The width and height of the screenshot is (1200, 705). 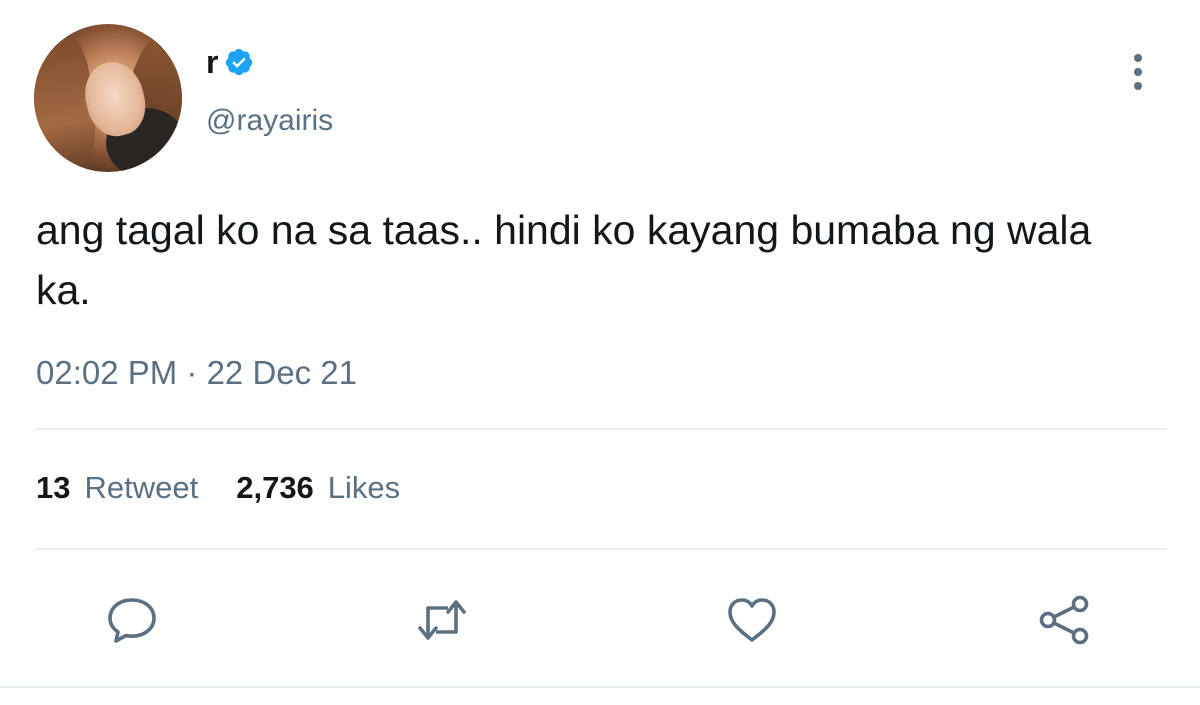 What do you see at coordinates (1138, 72) in the screenshot?
I see `more-options-icon` at bounding box center [1138, 72].